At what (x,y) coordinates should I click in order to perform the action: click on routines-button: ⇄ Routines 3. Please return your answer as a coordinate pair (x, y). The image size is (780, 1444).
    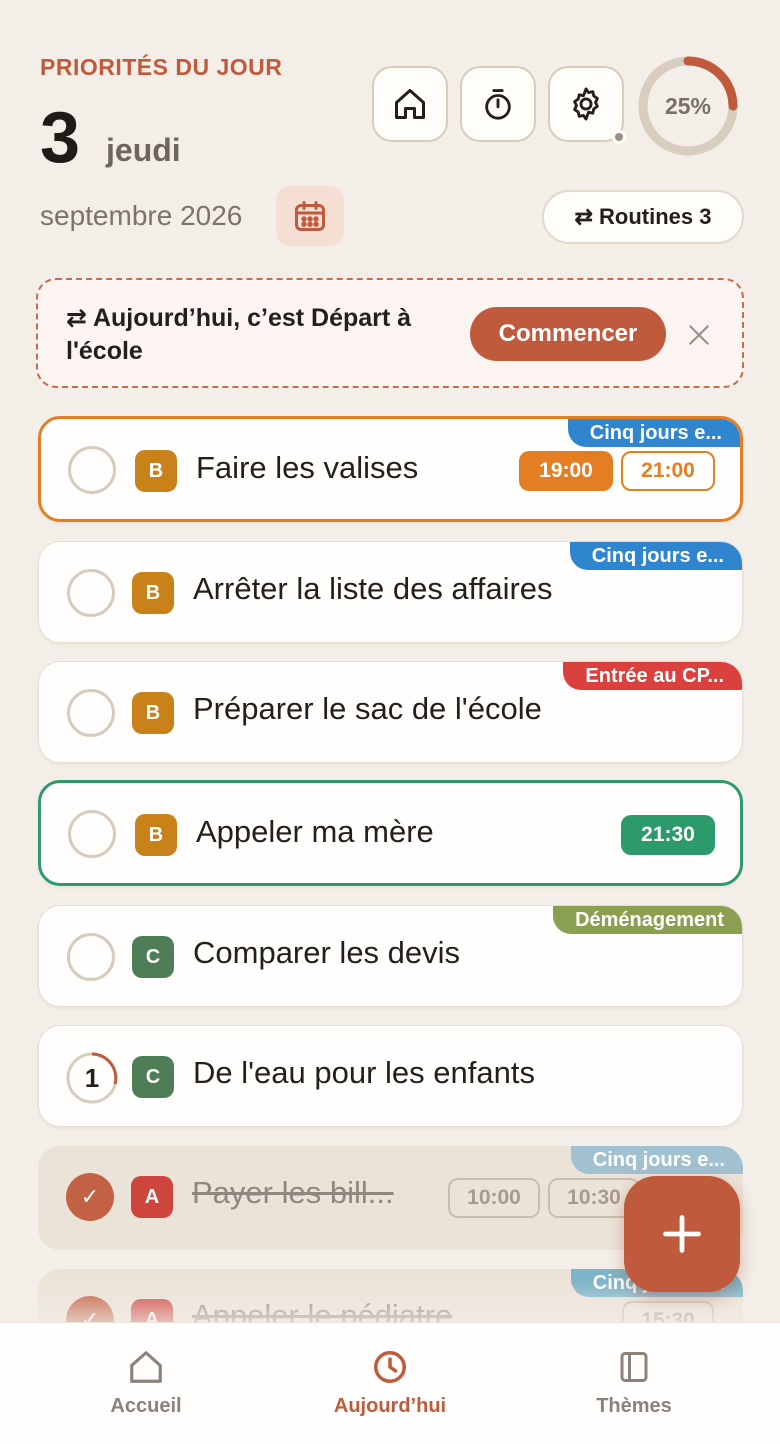
    Looking at the image, I should click on (643, 217).